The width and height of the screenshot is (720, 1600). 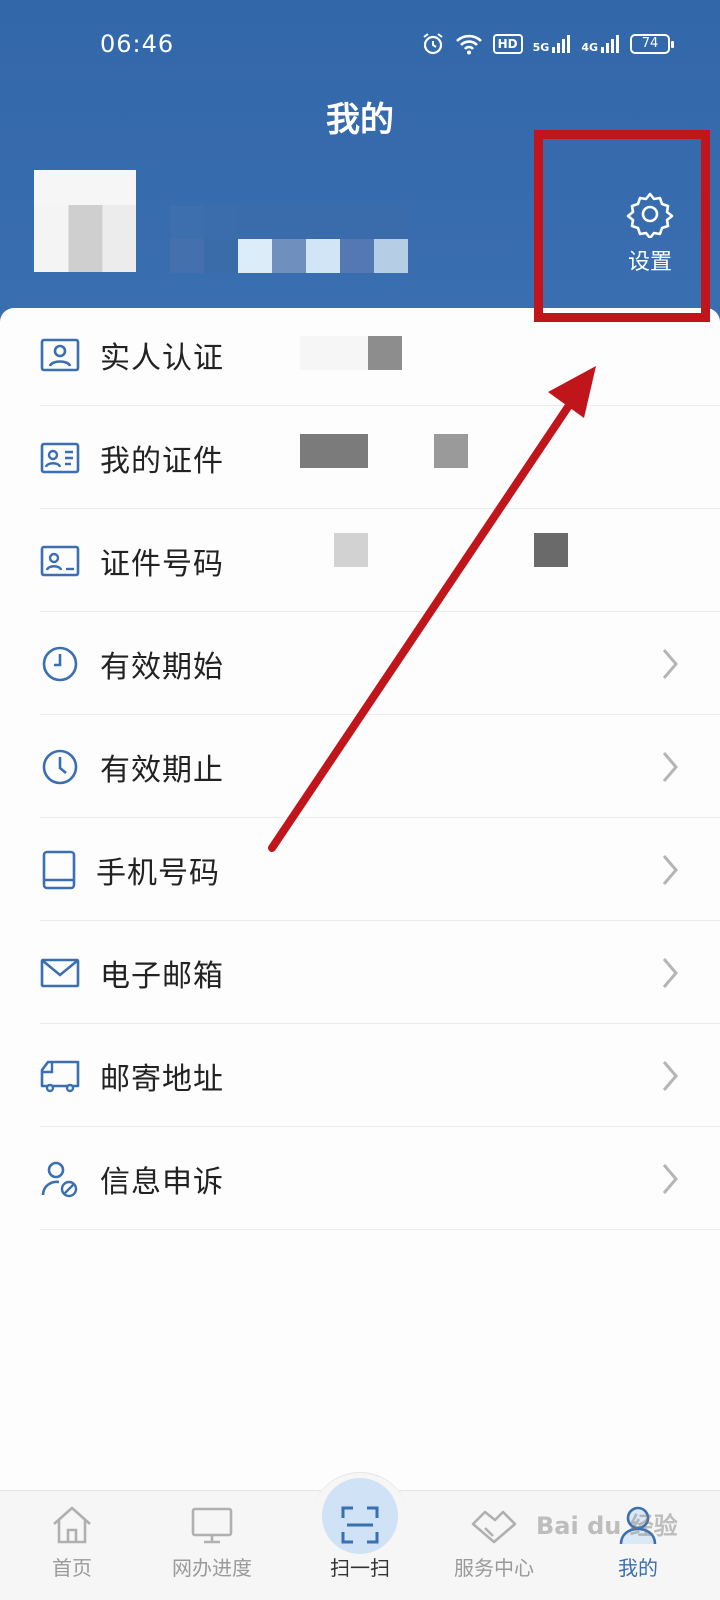 What do you see at coordinates (162, 564) in the screenshot?
I see `menu-label: 证件号码` at bounding box center [162, 564].